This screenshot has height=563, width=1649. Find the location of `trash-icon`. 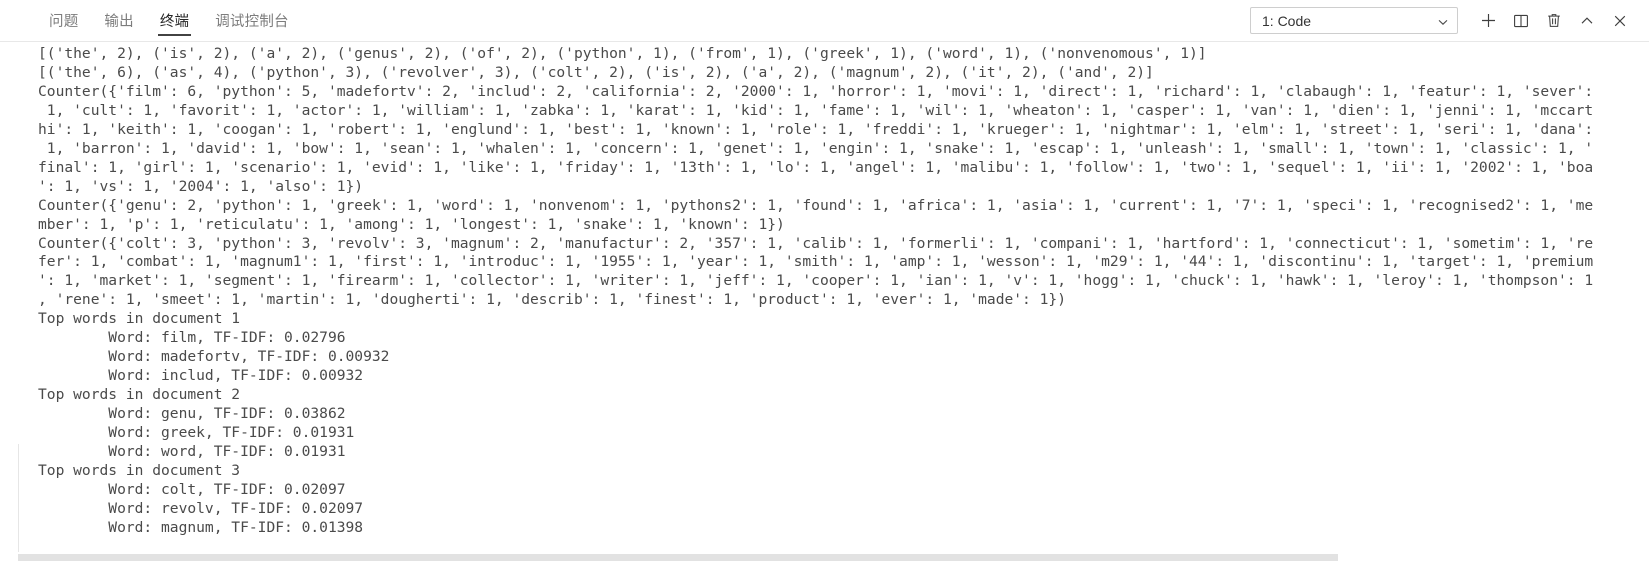

trash-icon is located at coordinates (1554, 20).